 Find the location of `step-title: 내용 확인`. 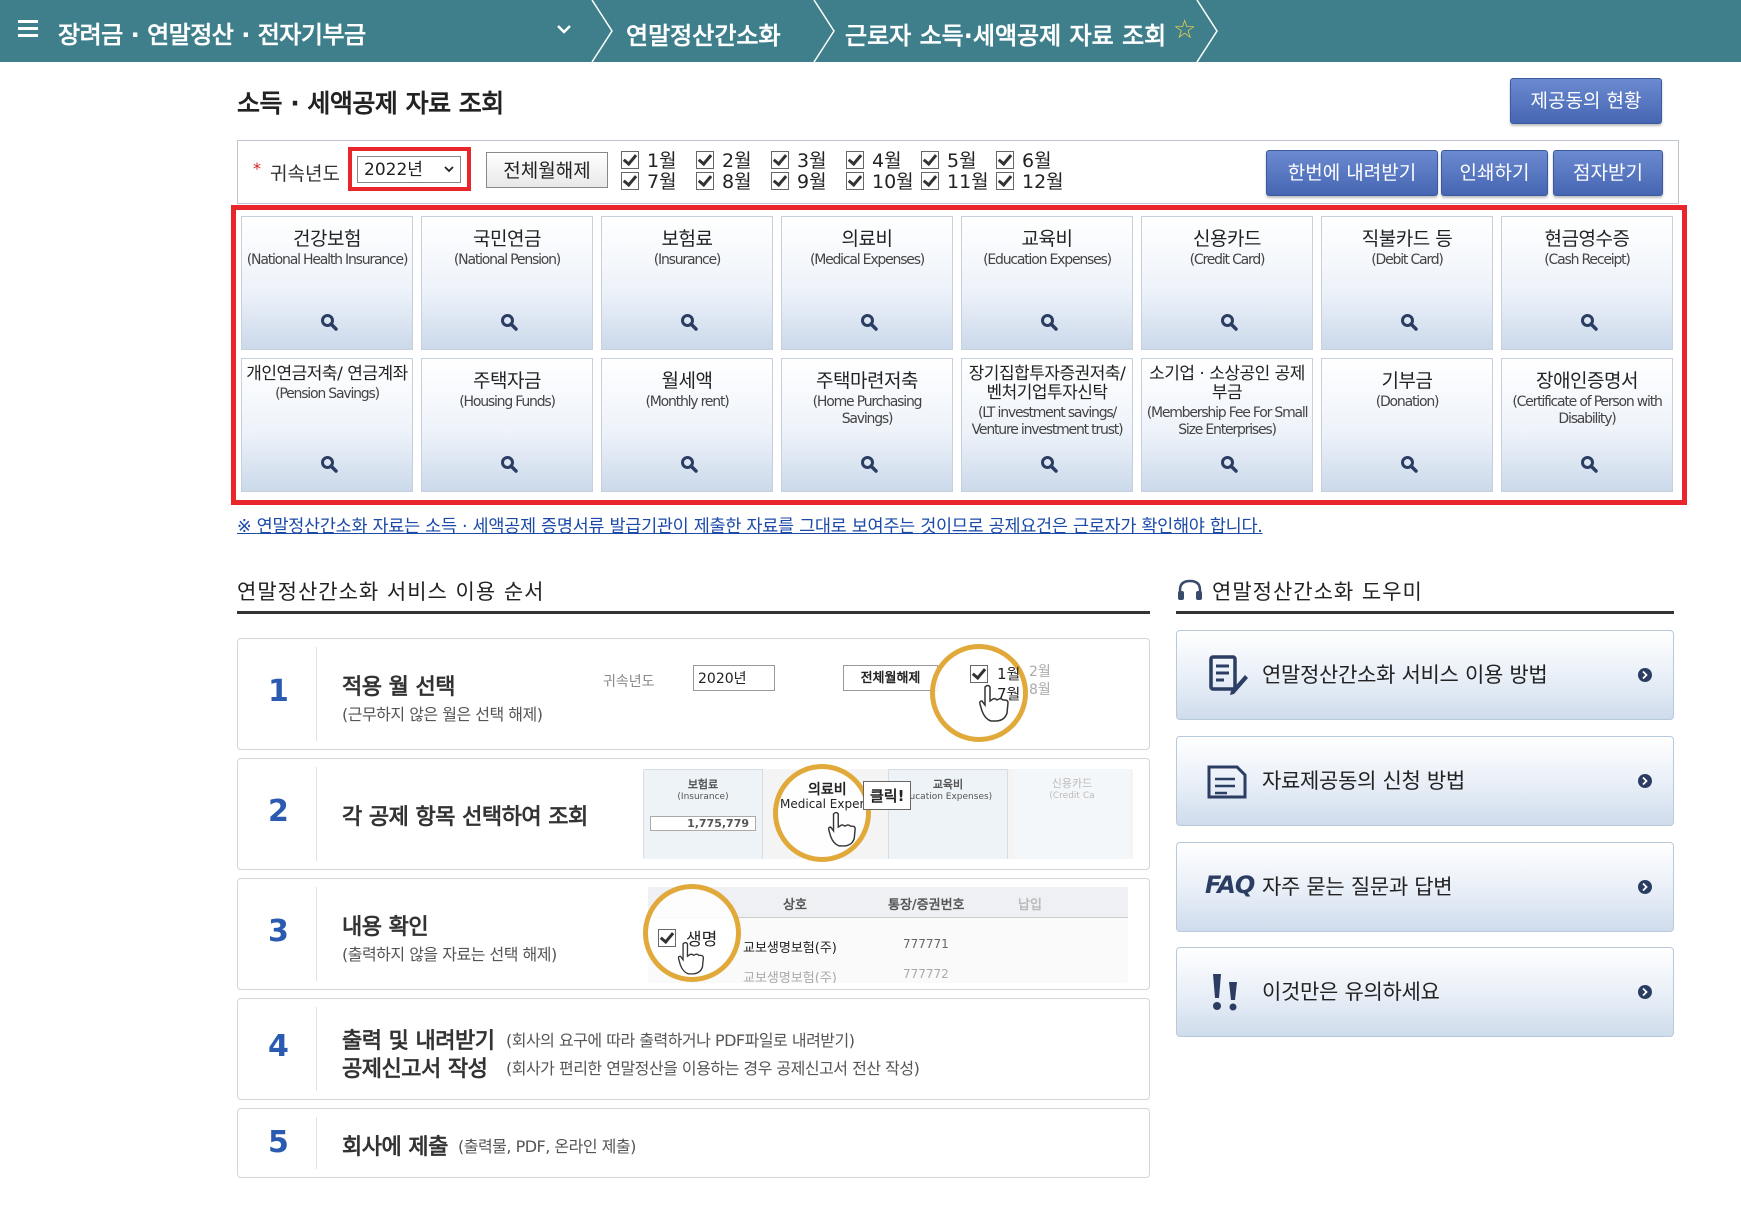

step-title: 내용 확인 is located at coordinates (385, 927).